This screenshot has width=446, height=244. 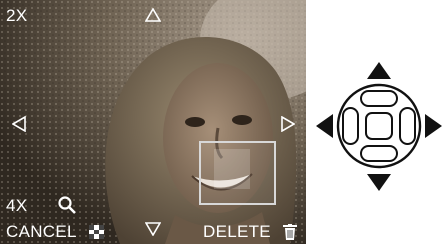 I want to click on dial-right-button, so click(x=407, y=126).